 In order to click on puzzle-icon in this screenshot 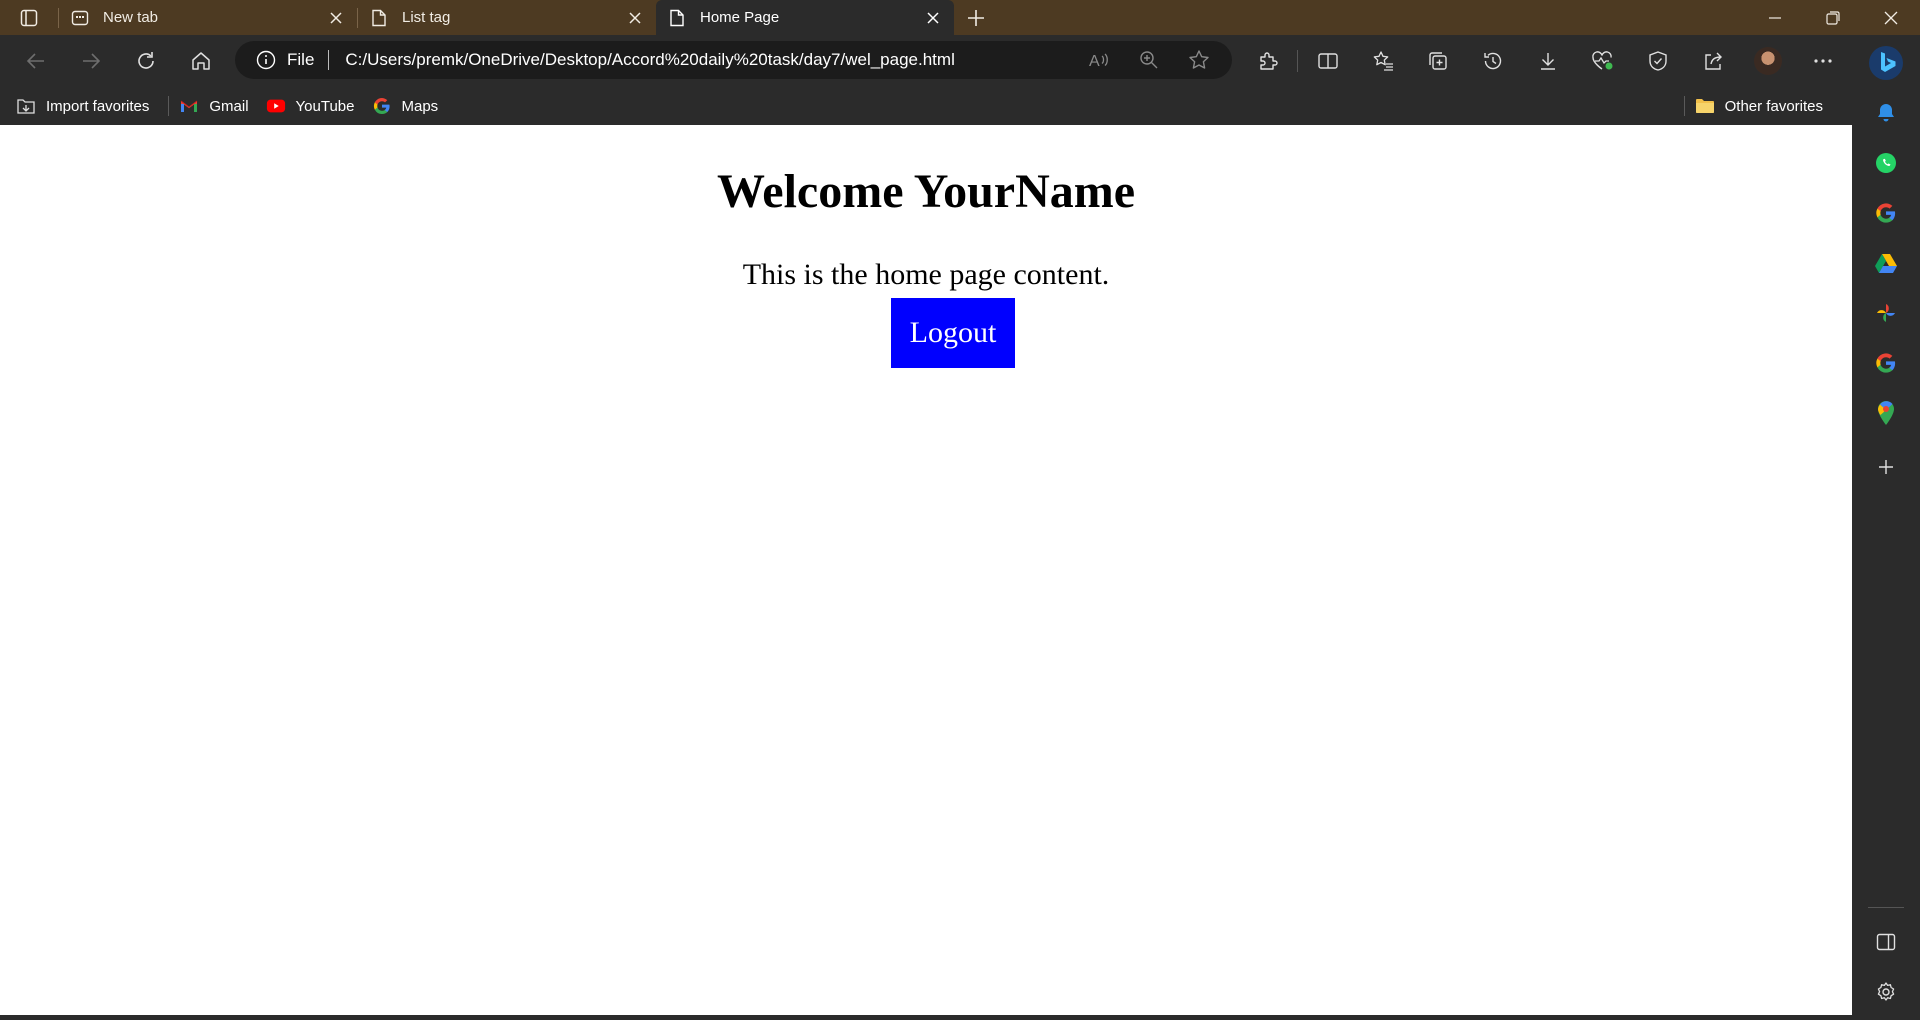, I will do `click(1268, 61)`.